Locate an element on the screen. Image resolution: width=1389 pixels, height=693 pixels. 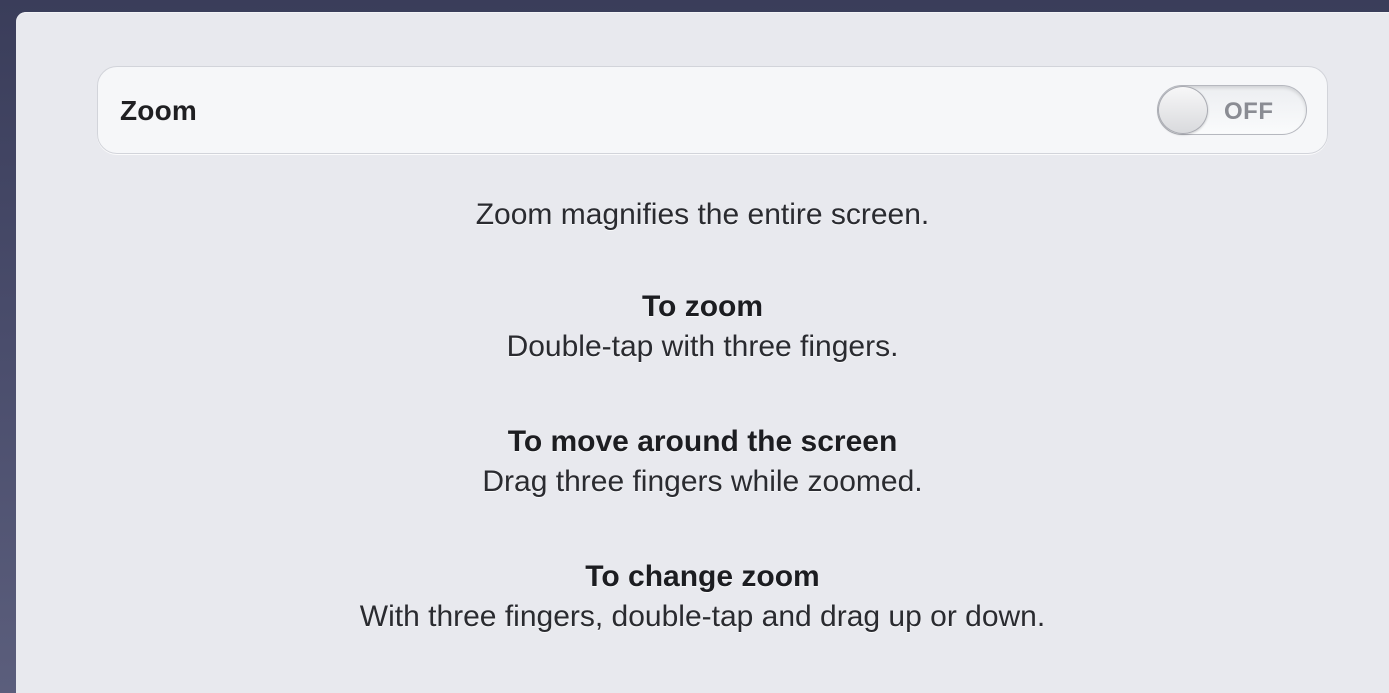
zoom-setting-row: Zoom OFF is located at coordinates (712, 110).